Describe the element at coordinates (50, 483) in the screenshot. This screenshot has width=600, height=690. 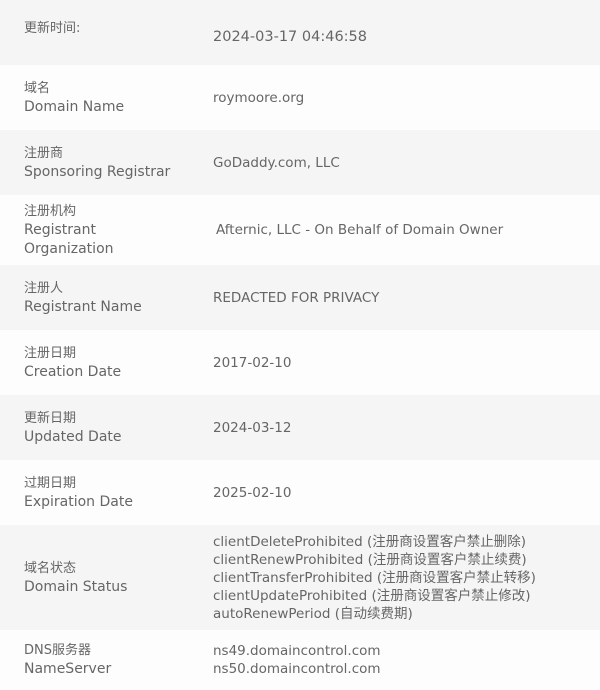
I see `label-cn: 过期日期` at that location.